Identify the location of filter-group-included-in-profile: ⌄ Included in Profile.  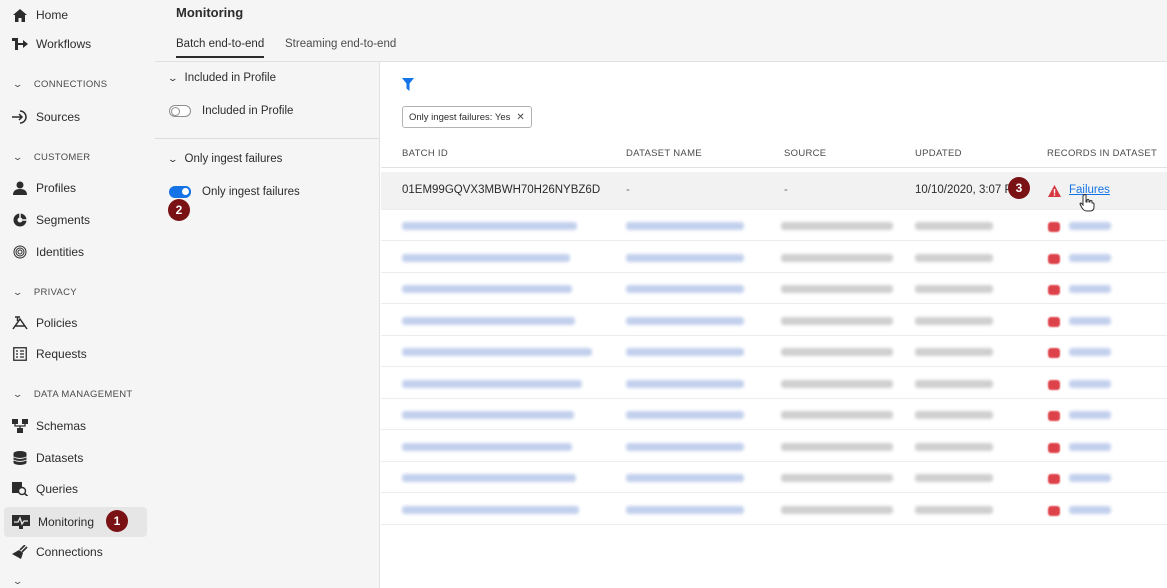
(221, 78).